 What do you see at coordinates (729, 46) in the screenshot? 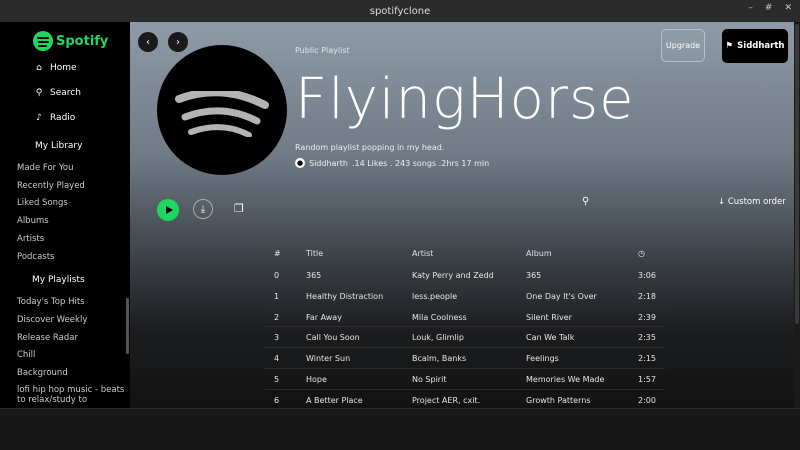
I see `location-pin-icon: ⚑` at bounding box center [729, 46].